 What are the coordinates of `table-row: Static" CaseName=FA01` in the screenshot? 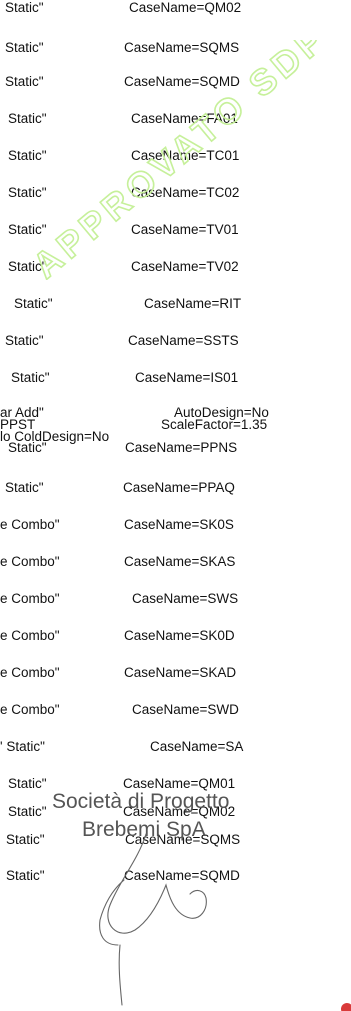 It's located at (175, 121).